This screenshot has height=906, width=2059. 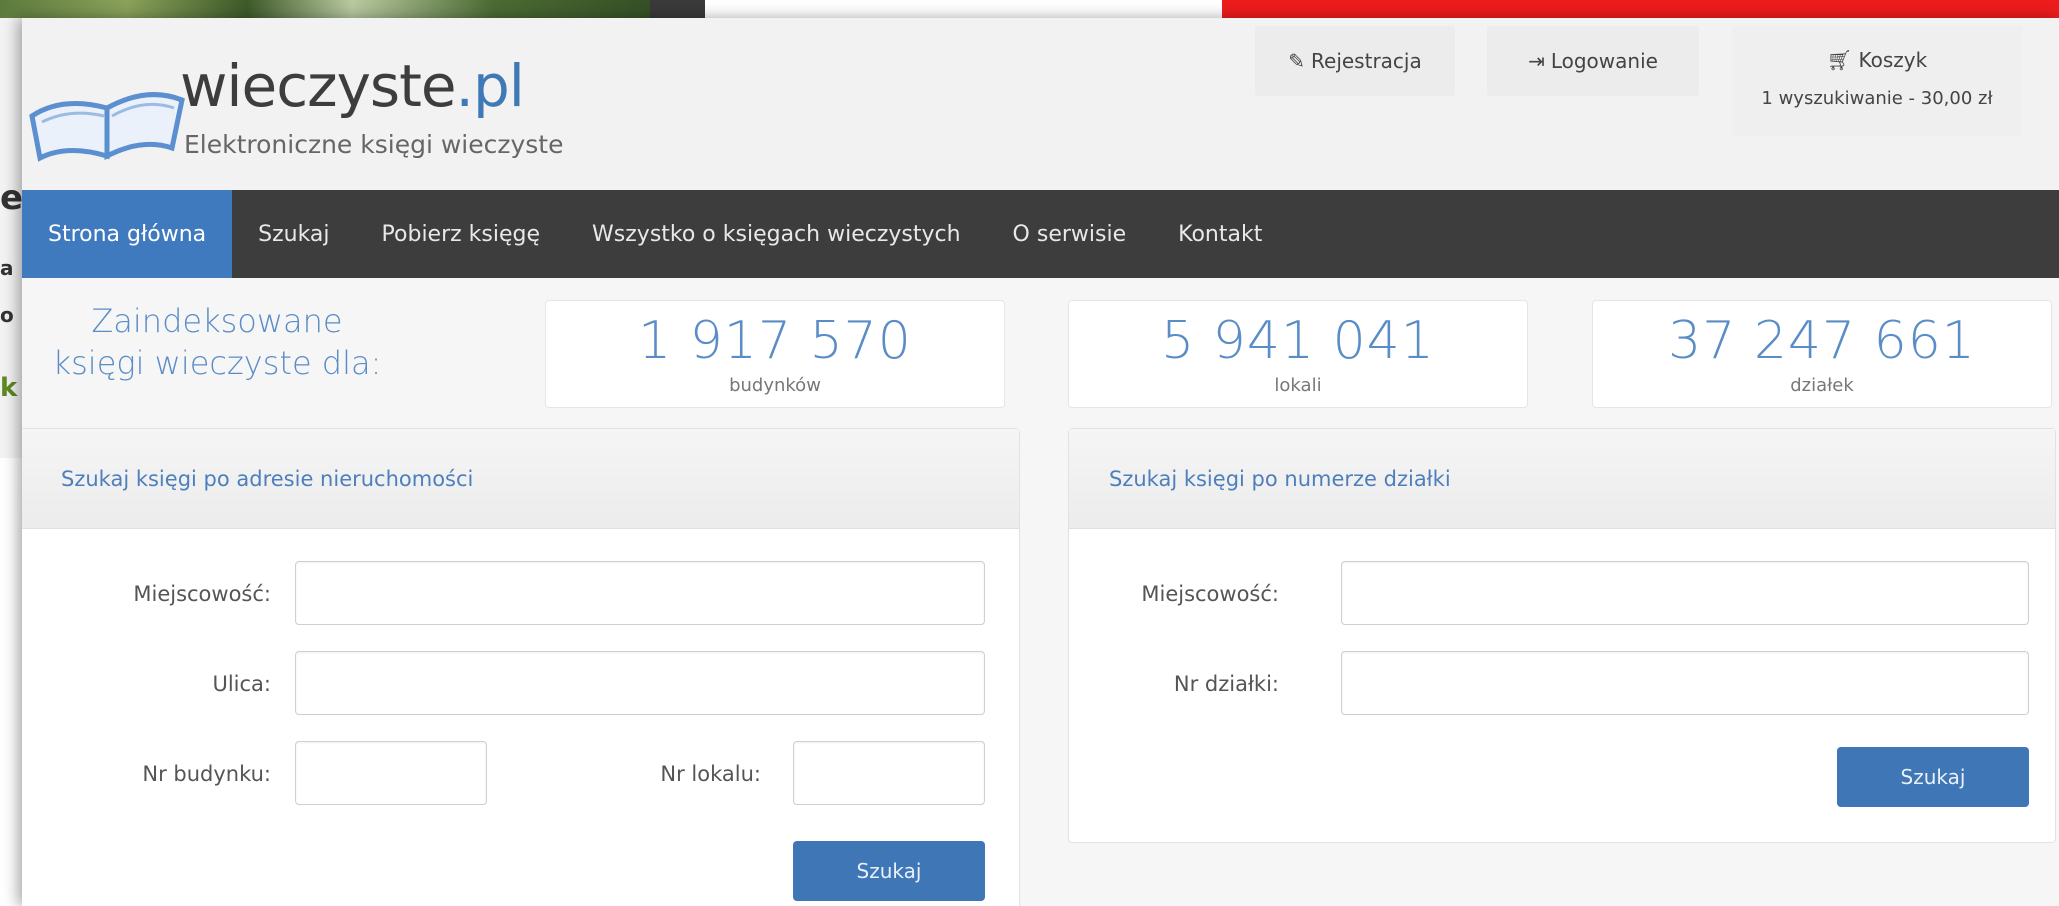 I want to click on stat-value: 1 917 570, so click(x=775, y=341).